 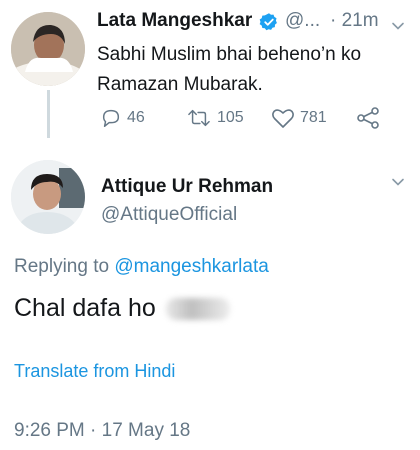 I want to click on reply-button: 46, so click(x=122, y=118).